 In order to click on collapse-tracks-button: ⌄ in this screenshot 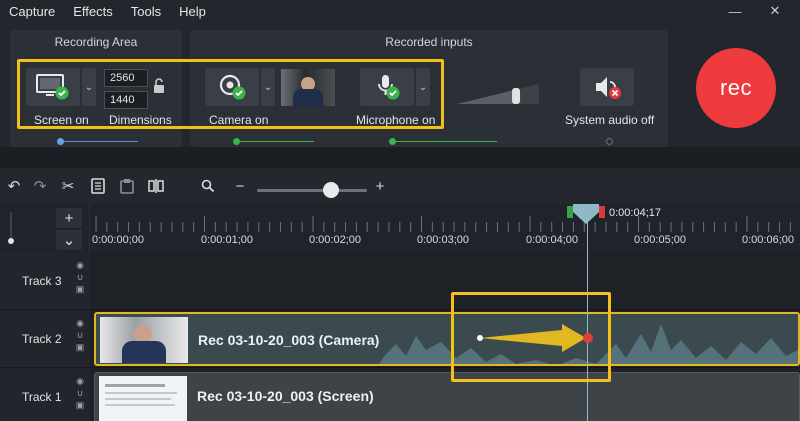, I will do `click(69, 240)`.